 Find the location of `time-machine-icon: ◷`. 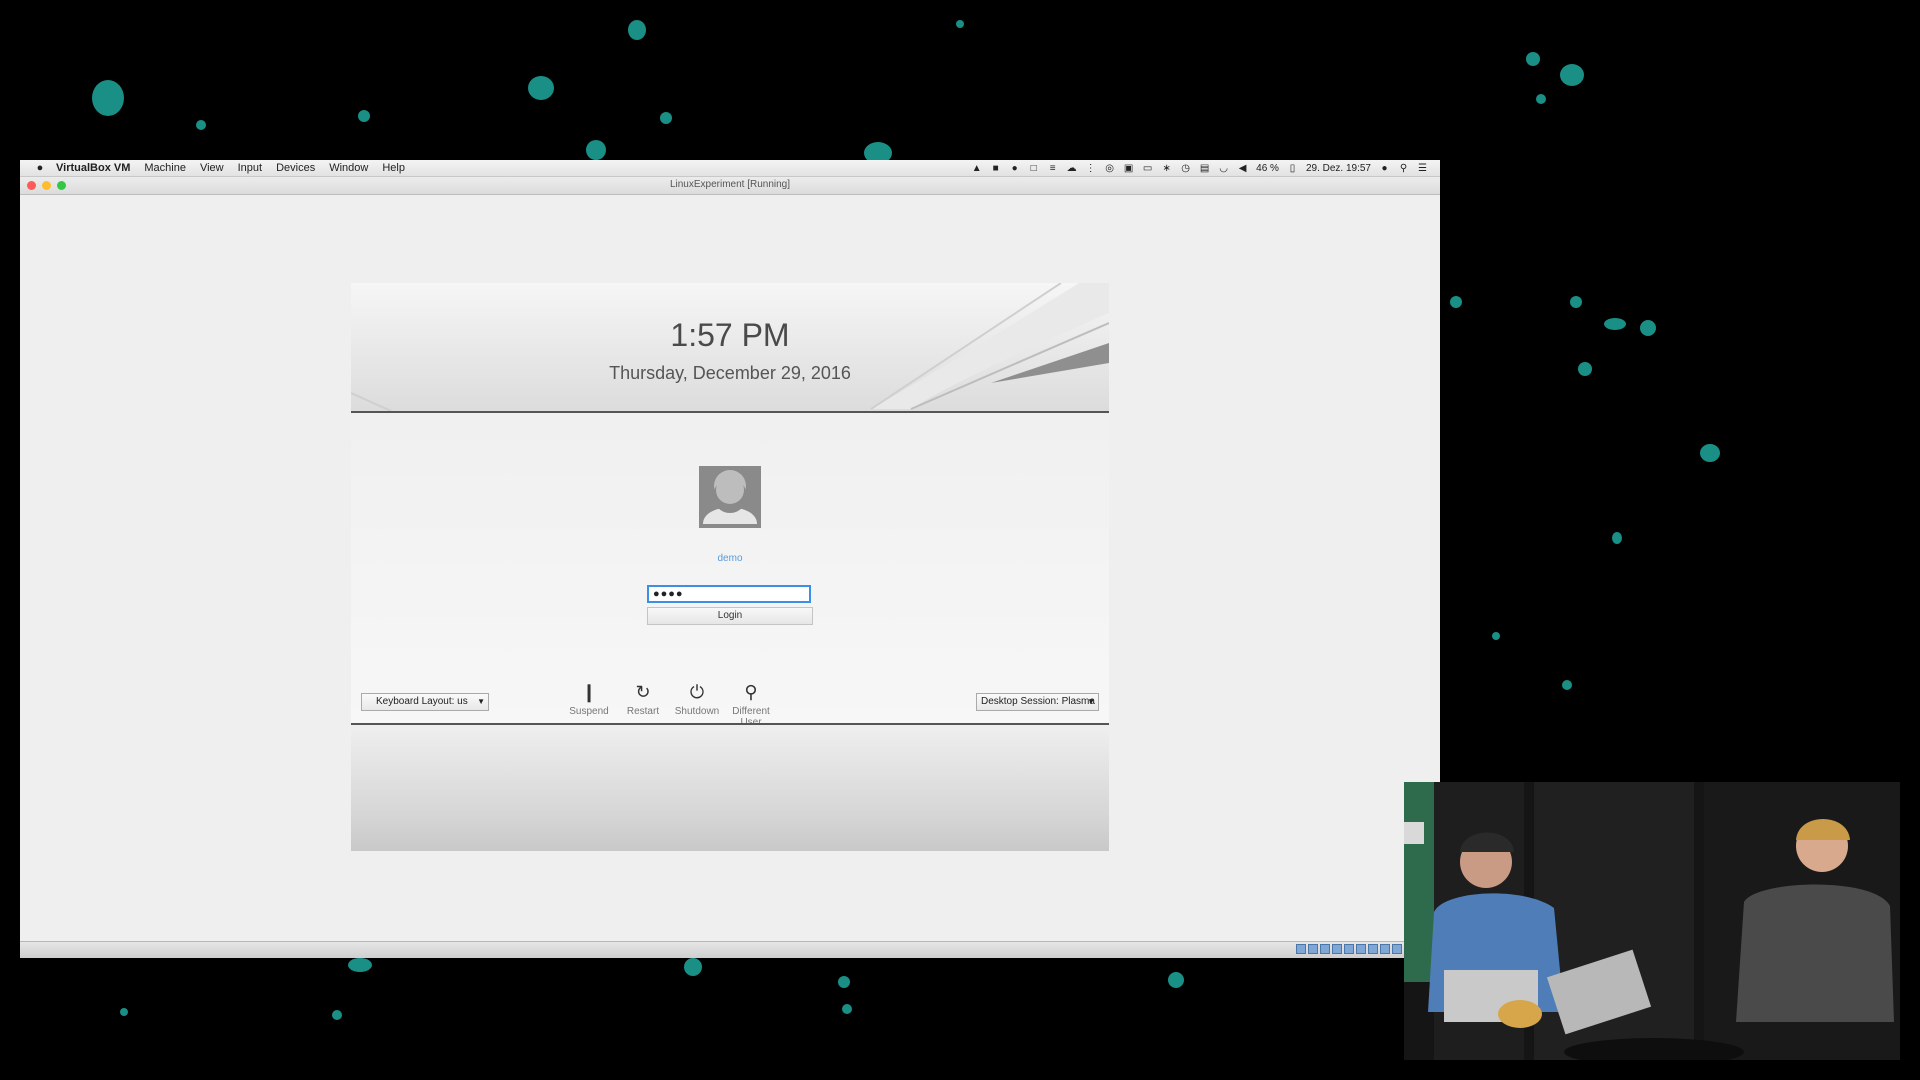

time-machine-icon: ◷ is located at coordinates (1185, 168).